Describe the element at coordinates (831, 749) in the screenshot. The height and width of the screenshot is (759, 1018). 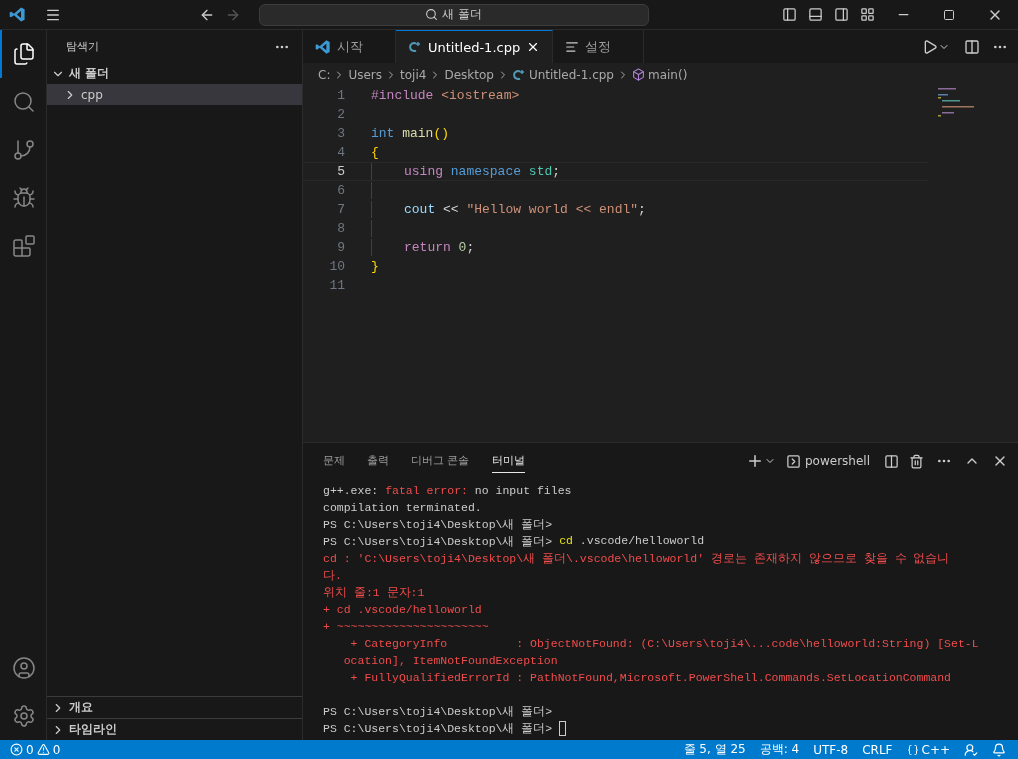
I see `status-item: UTF-8` at that location.